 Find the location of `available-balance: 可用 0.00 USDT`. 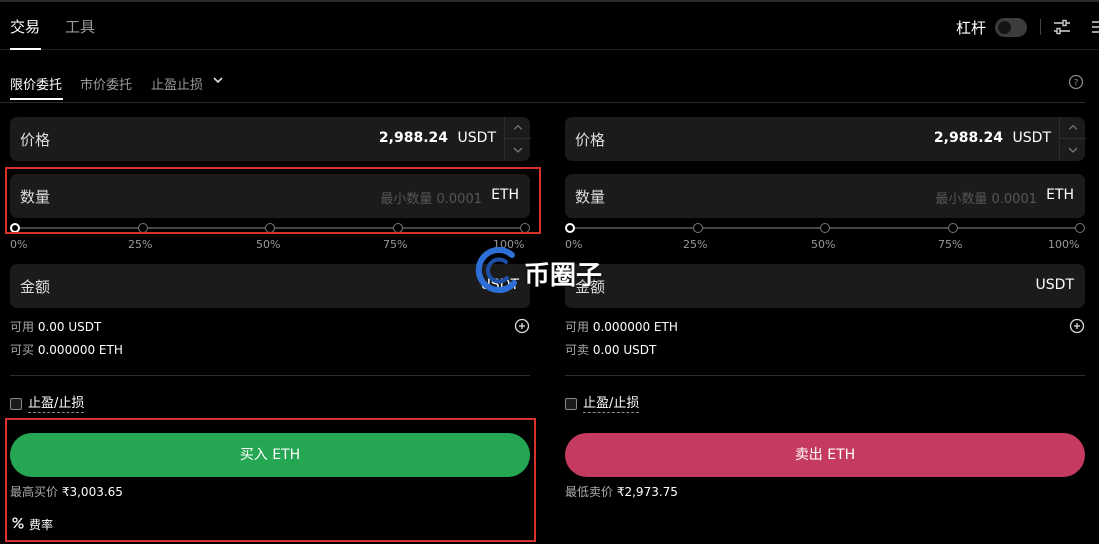

available-balance: 可用 0.00 USDT is located at coordinates (55, 326).